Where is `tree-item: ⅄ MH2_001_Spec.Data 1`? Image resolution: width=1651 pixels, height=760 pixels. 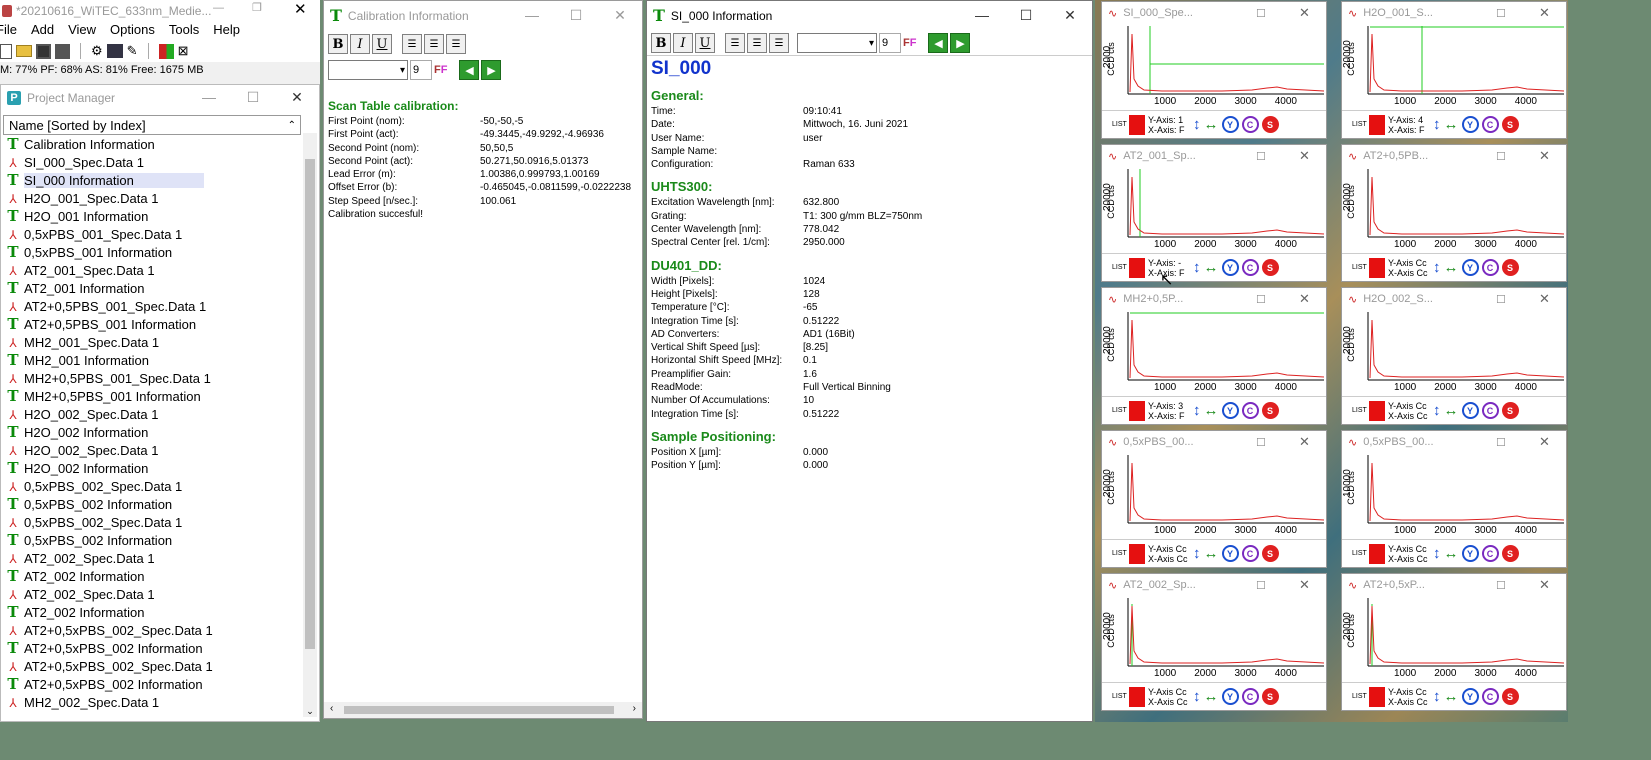
tree-item: ⅄ MH2_001_Spec.Data 1 is located at coordinates (153, 342).